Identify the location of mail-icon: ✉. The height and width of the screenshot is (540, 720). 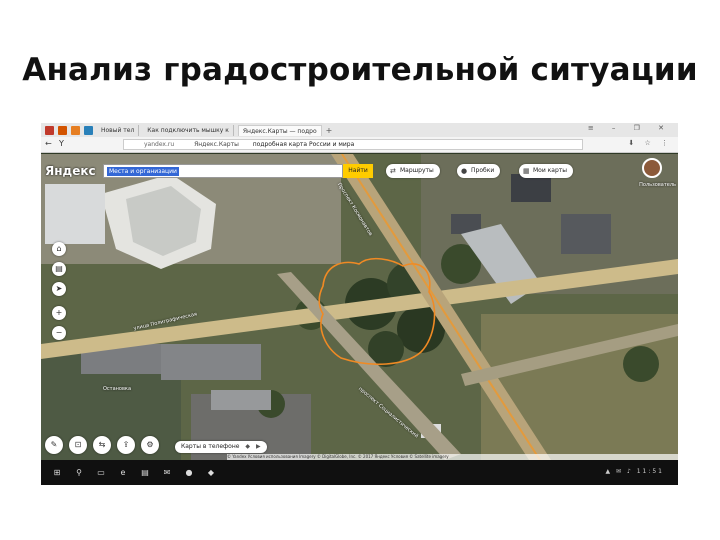
(167, 472).